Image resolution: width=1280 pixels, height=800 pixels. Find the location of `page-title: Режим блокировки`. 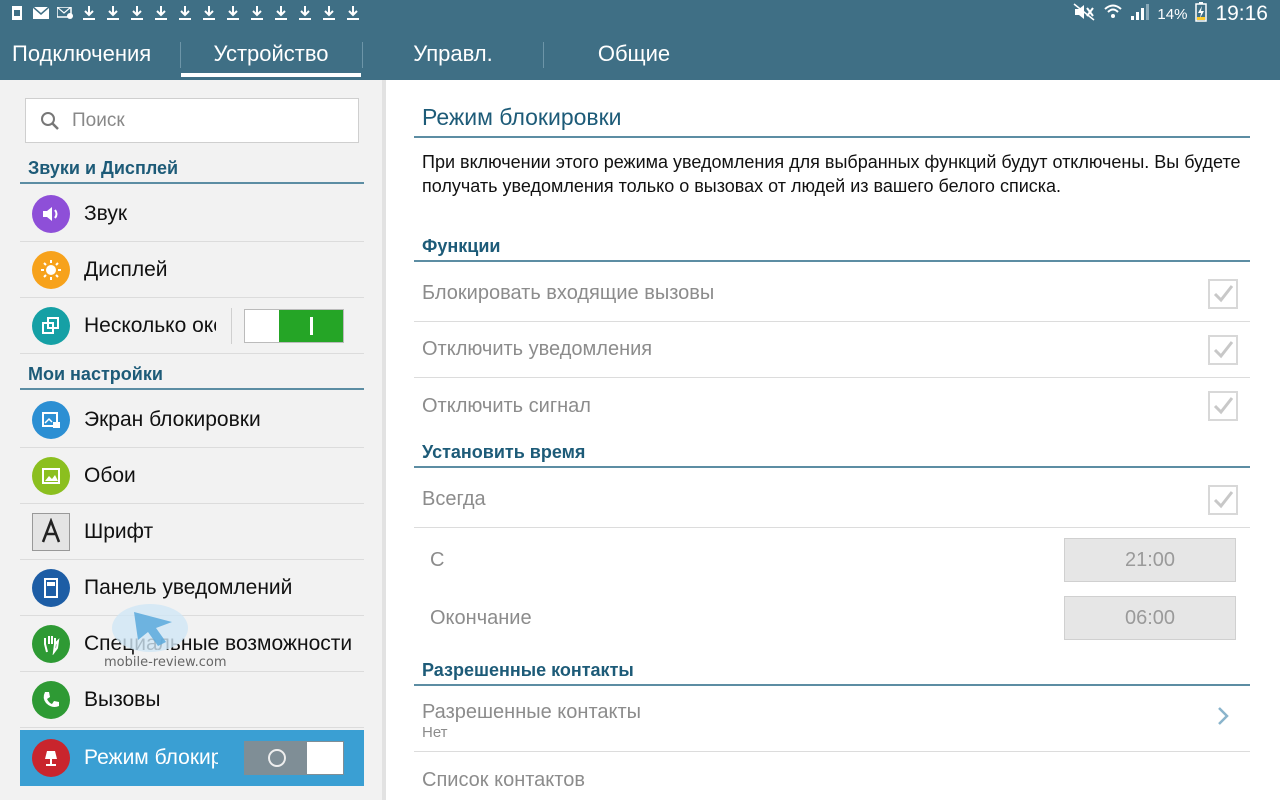

page-title: Режим блокировки is located at coordinates (832, 121).